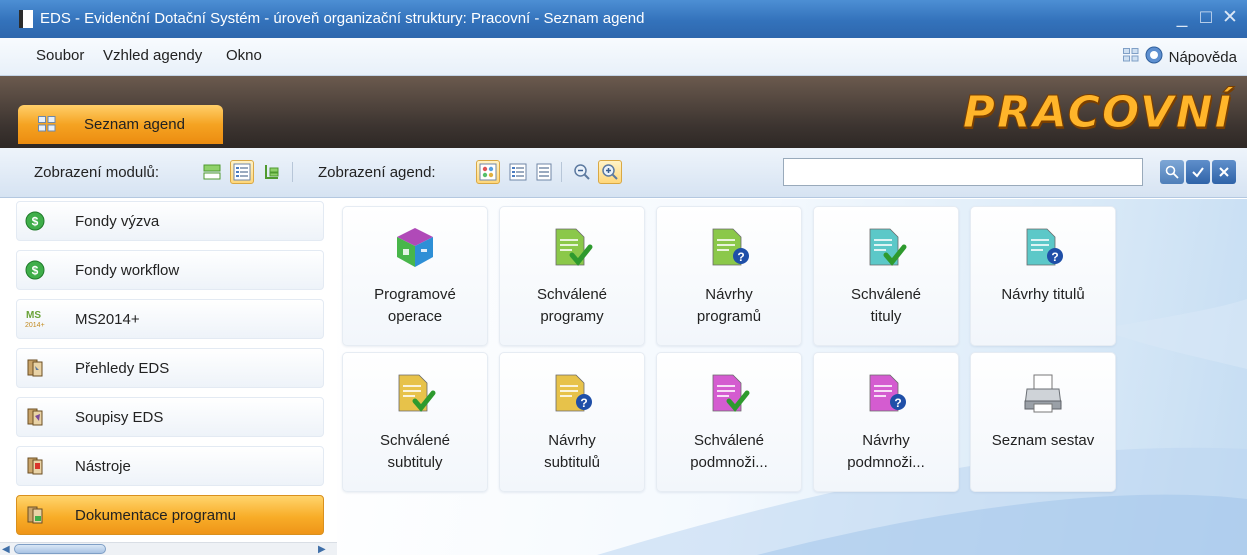  I want to click on agenda-tile-programove-operace: Programové operace, so click(415, 276).